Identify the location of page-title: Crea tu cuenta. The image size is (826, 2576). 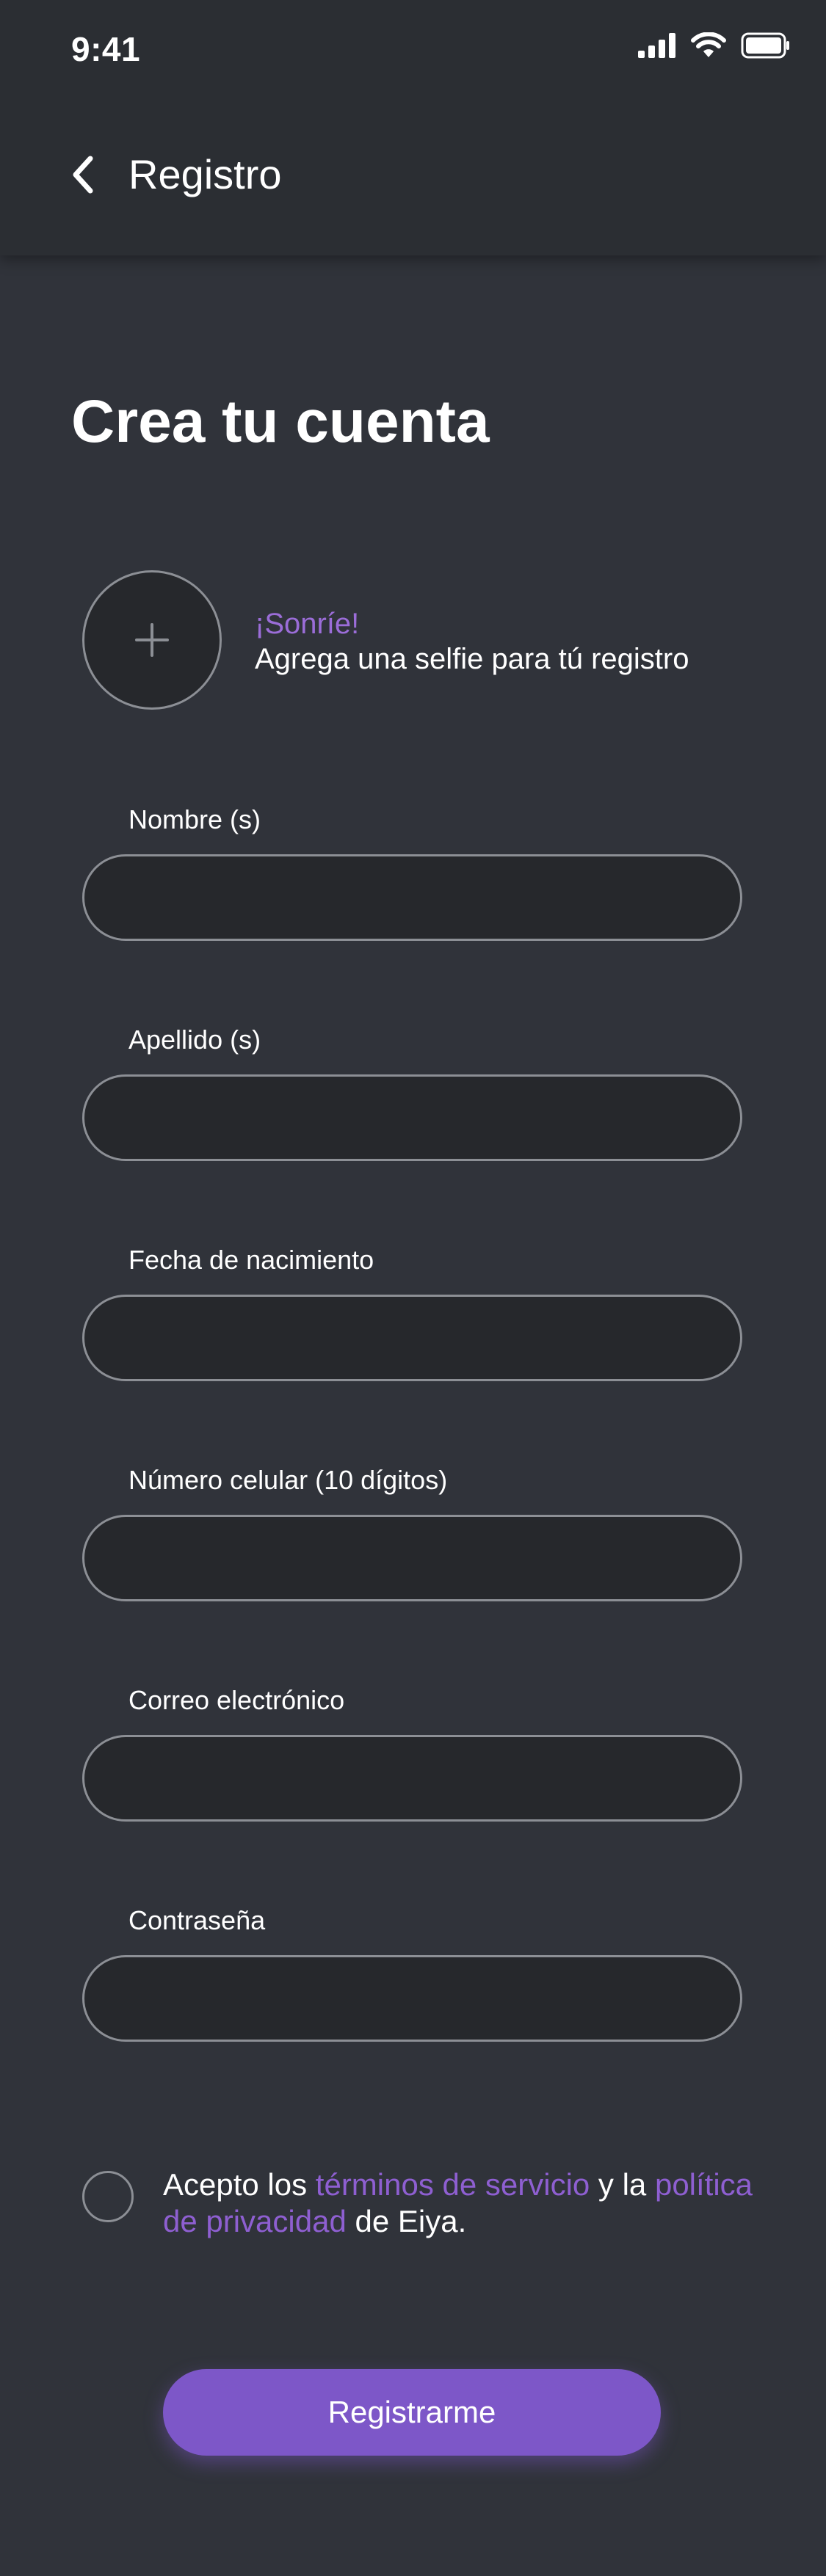
(280, 421).